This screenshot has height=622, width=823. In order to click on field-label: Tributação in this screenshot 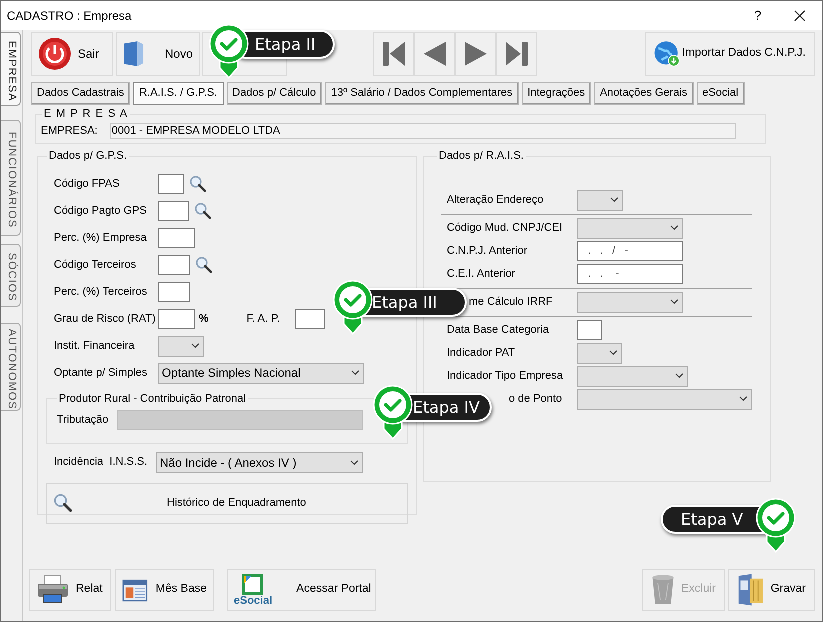, I will do `click(83, 420)`.